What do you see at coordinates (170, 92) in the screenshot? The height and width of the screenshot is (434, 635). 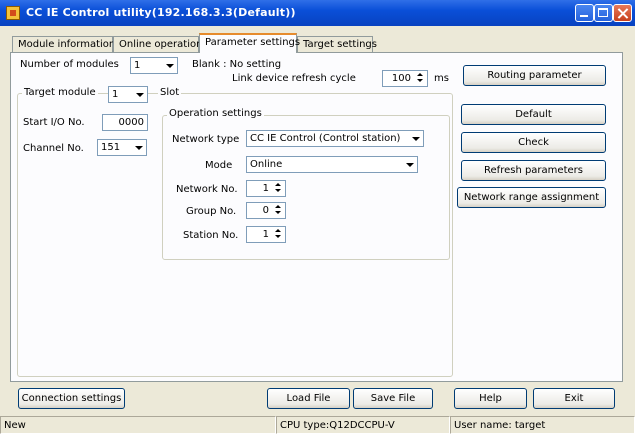 I see `slot-label: Slot` at bounding box center [170, 92].